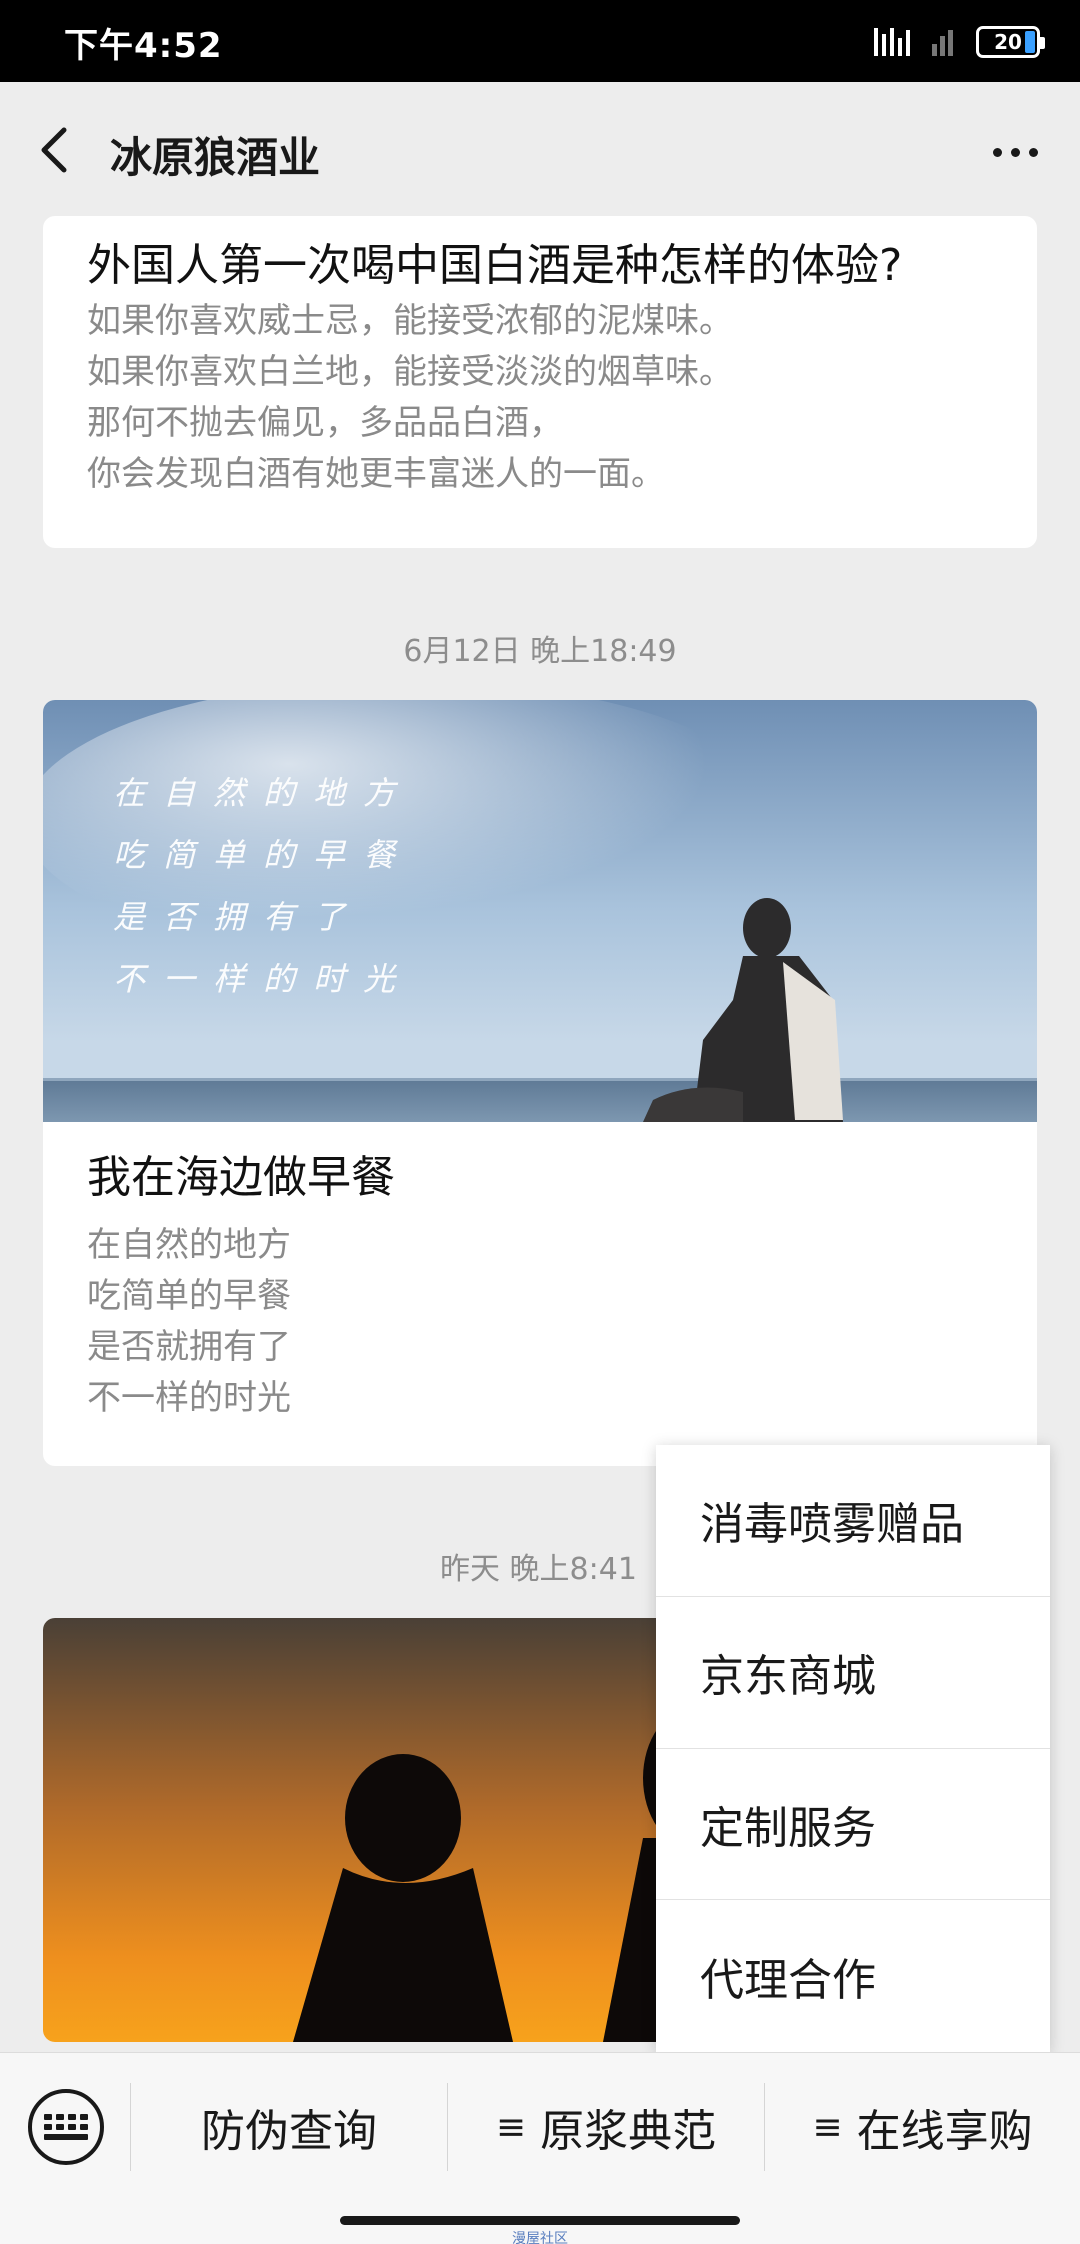  Describe the element at coordinates (189, 1245) in the screenshot. I see `desc-line: 在自然的地方` at that location.